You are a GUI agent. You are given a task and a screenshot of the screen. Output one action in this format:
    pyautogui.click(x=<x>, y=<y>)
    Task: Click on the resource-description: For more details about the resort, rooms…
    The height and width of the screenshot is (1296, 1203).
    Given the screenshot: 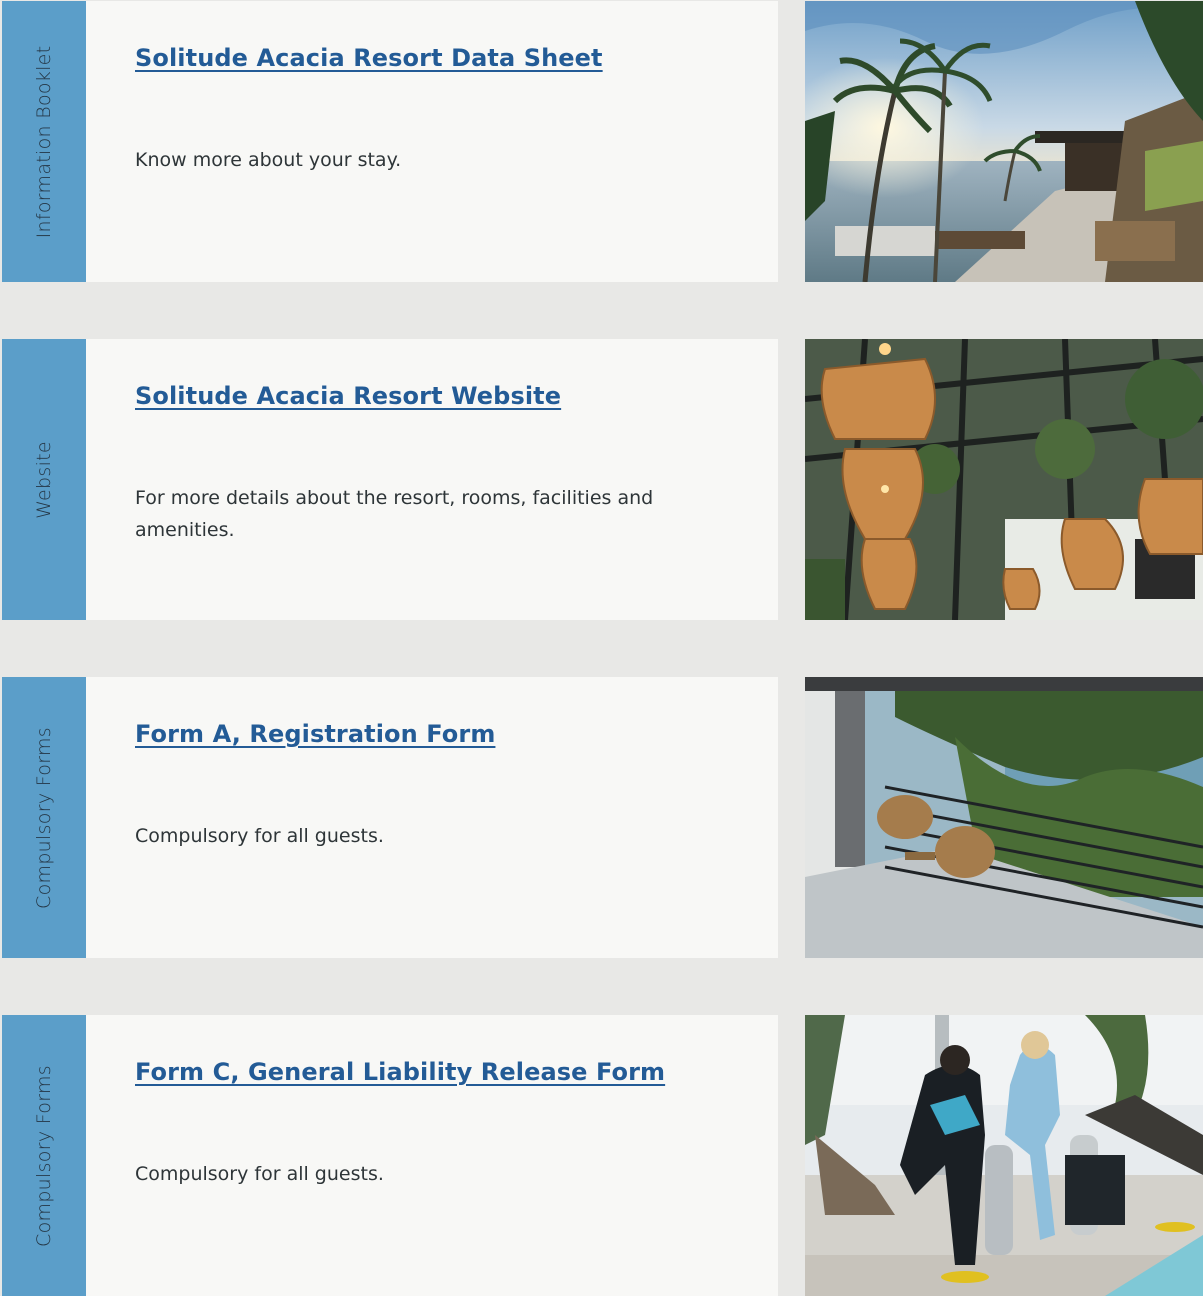 What is the action you would take?
    pyautogui.click(x=394, y=514)
    